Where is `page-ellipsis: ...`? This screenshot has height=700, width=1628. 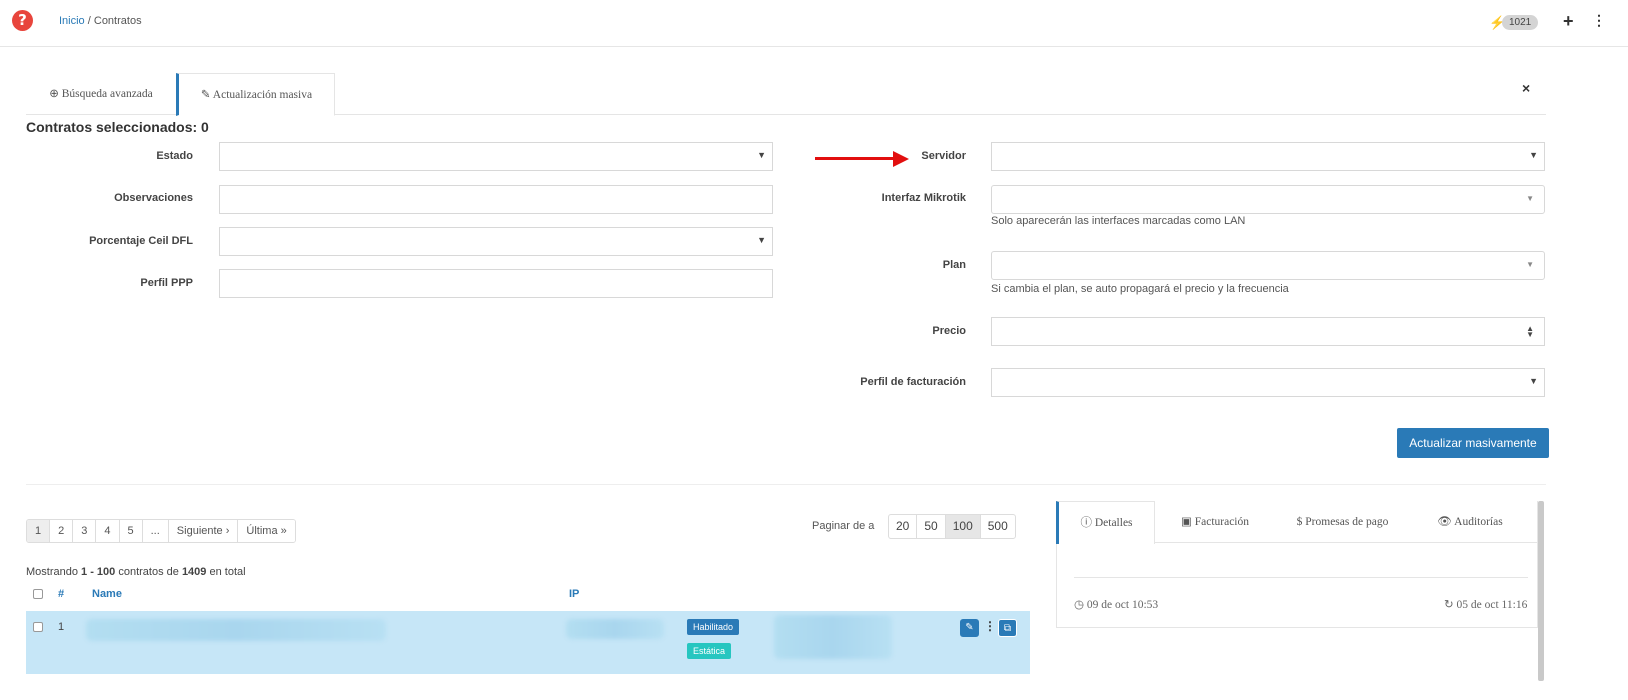
page-ellipsis: ... is located at coordinates (155, 531).